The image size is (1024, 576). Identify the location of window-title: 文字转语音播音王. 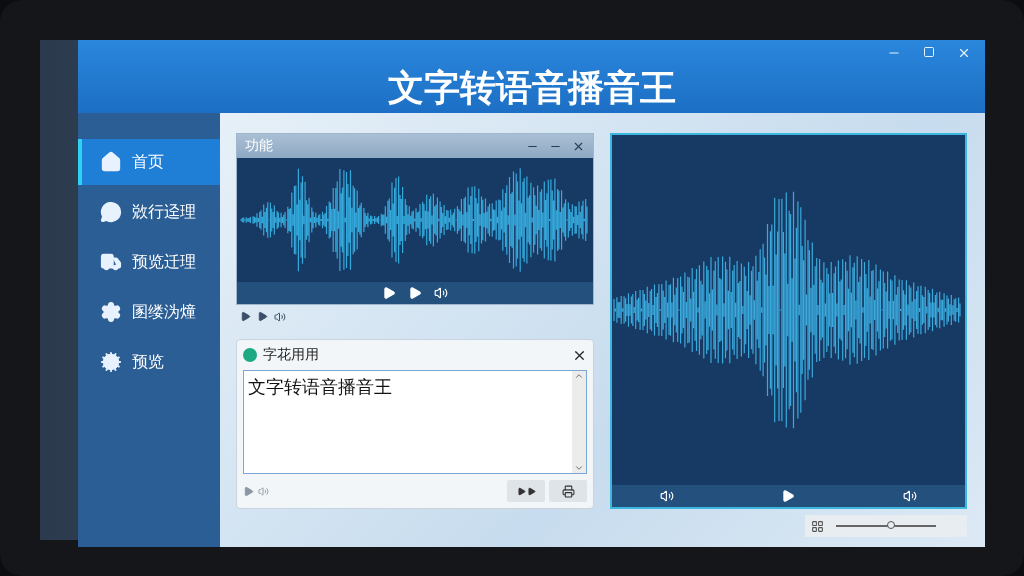
(531, 88).